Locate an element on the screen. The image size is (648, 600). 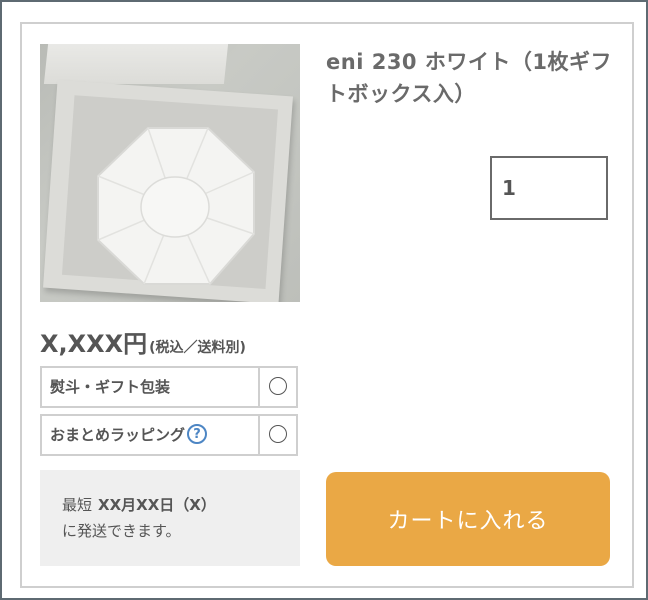
gift-box-lid is located at coordinates (136, 64).